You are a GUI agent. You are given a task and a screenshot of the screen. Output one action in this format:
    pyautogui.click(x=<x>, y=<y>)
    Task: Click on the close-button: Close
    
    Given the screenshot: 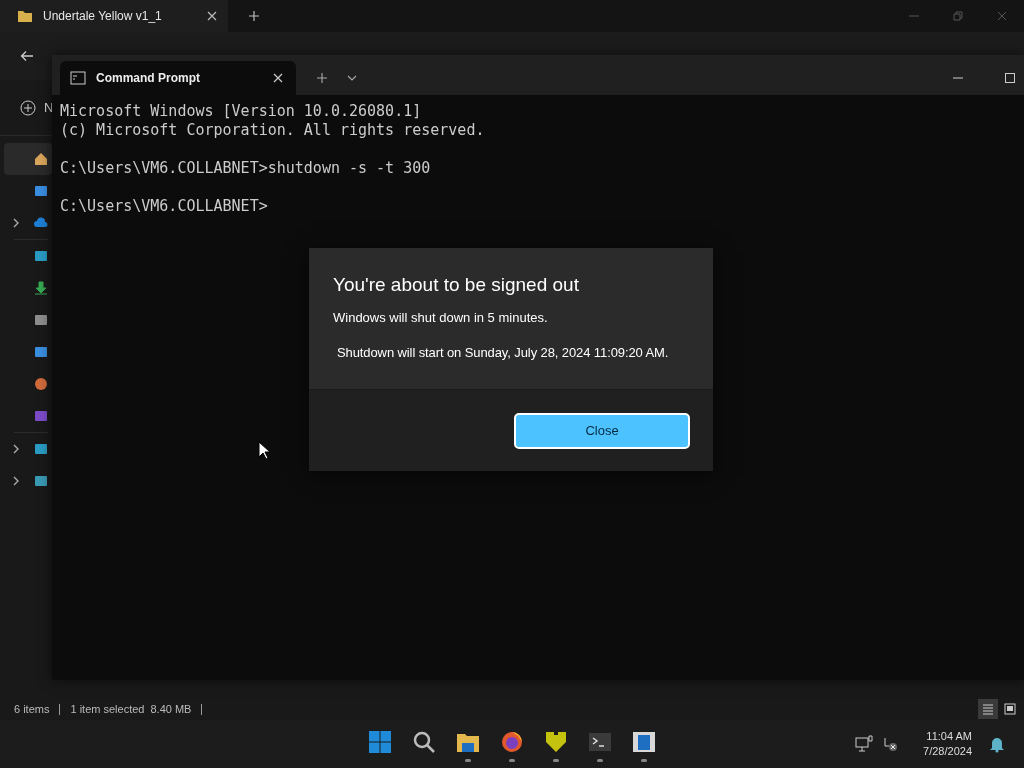 What is the action you would take?
    pyautogui.click(x=602, y=430)
    